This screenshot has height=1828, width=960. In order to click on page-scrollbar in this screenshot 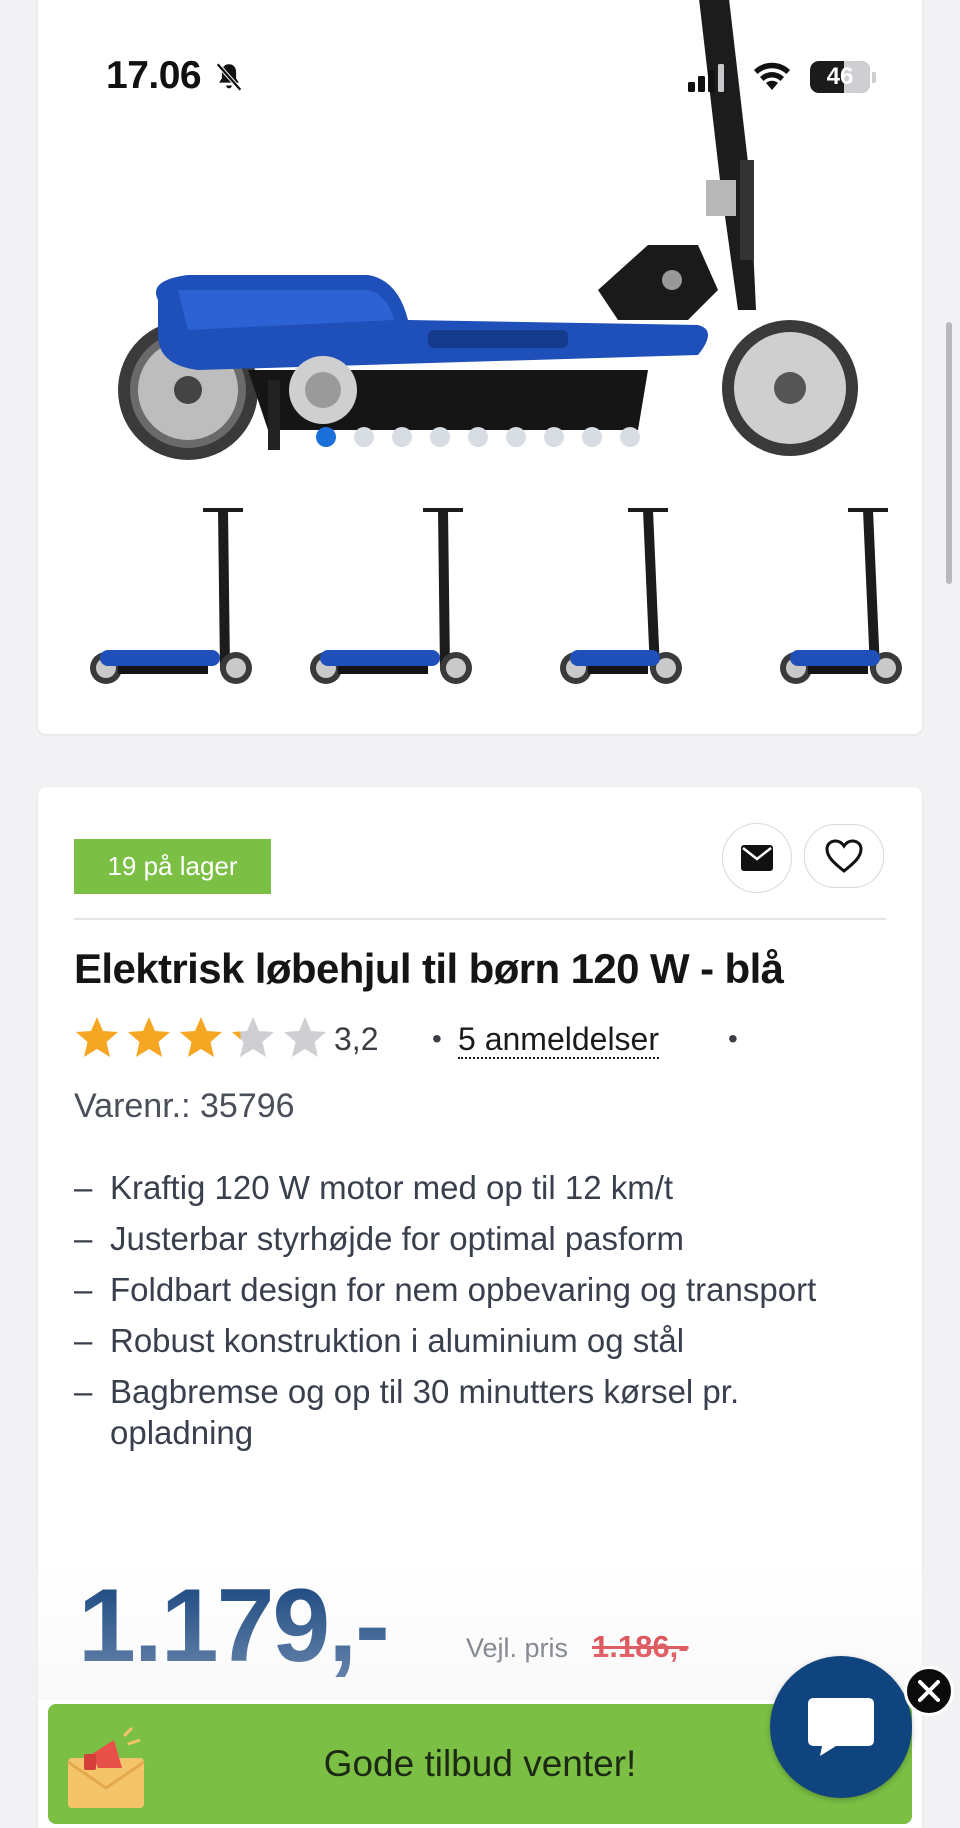, I will do `click(949, 453)`.